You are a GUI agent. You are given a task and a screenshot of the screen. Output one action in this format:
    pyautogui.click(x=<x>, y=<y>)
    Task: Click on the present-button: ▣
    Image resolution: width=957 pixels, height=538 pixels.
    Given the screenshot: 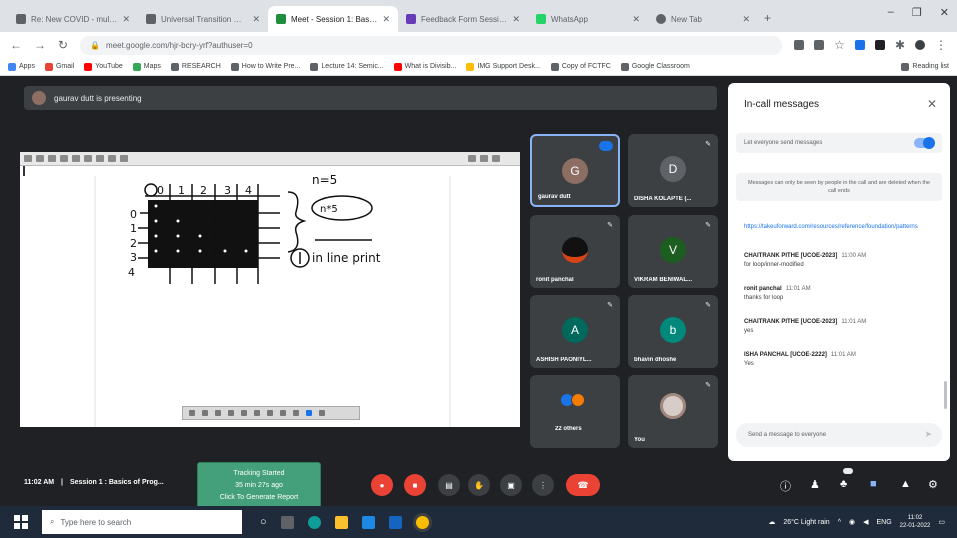 What is the action you would take?
    pyautogui.click(x=511, y=485)
    